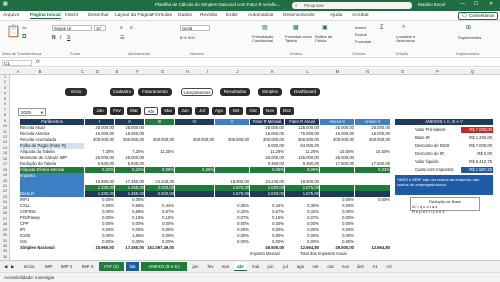 This screenshot has width=500, height=282. What do you see at coordinates (372, 170) in the screenshot?
I see `table-cell: 9,33%` at bounding box center [372, 170].